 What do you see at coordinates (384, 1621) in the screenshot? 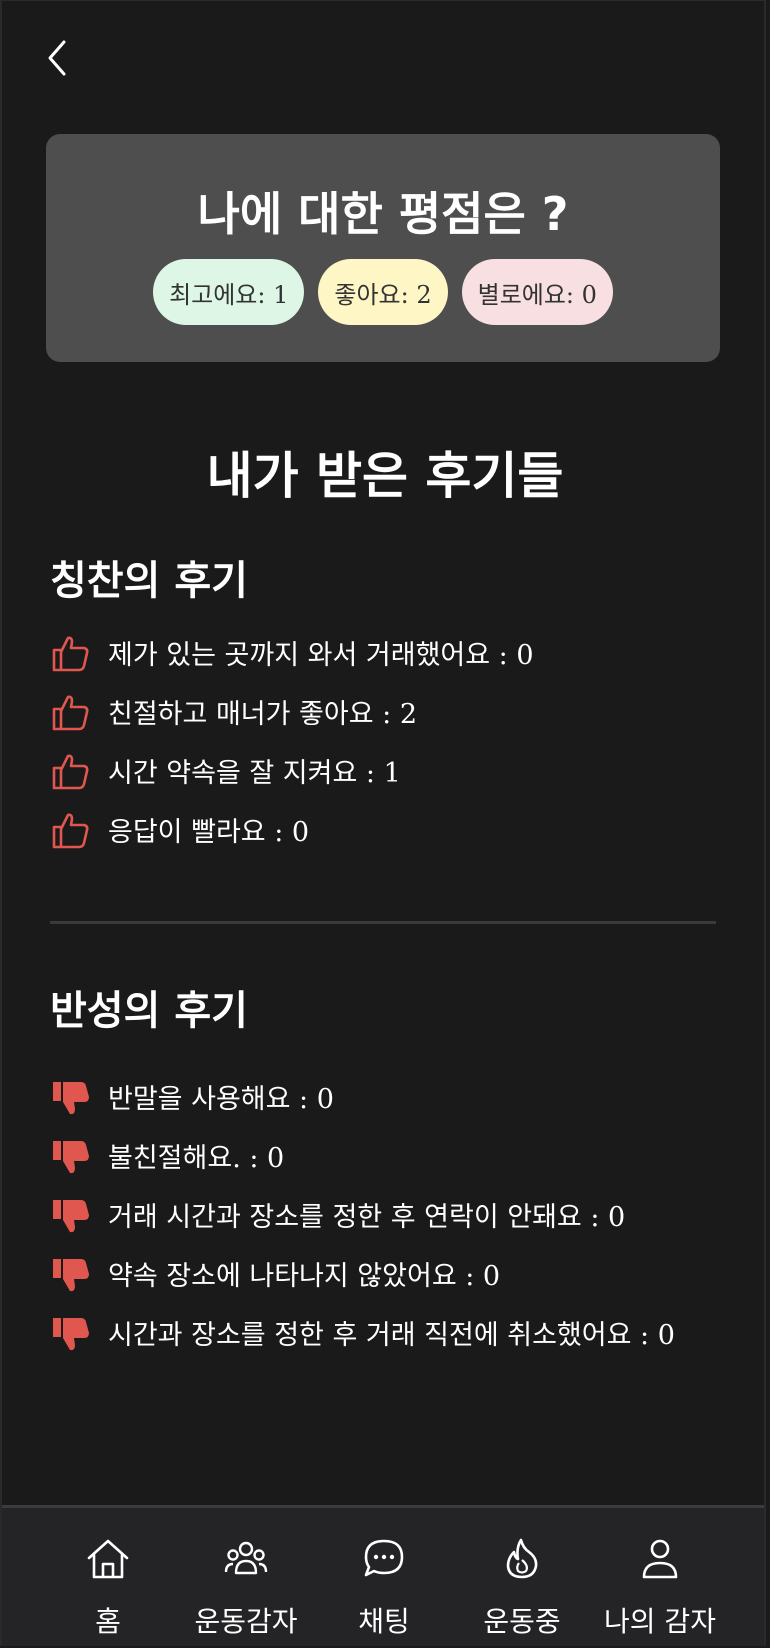
I see `nav-label-chat: 채팅` at bounding box center [384, 1621].